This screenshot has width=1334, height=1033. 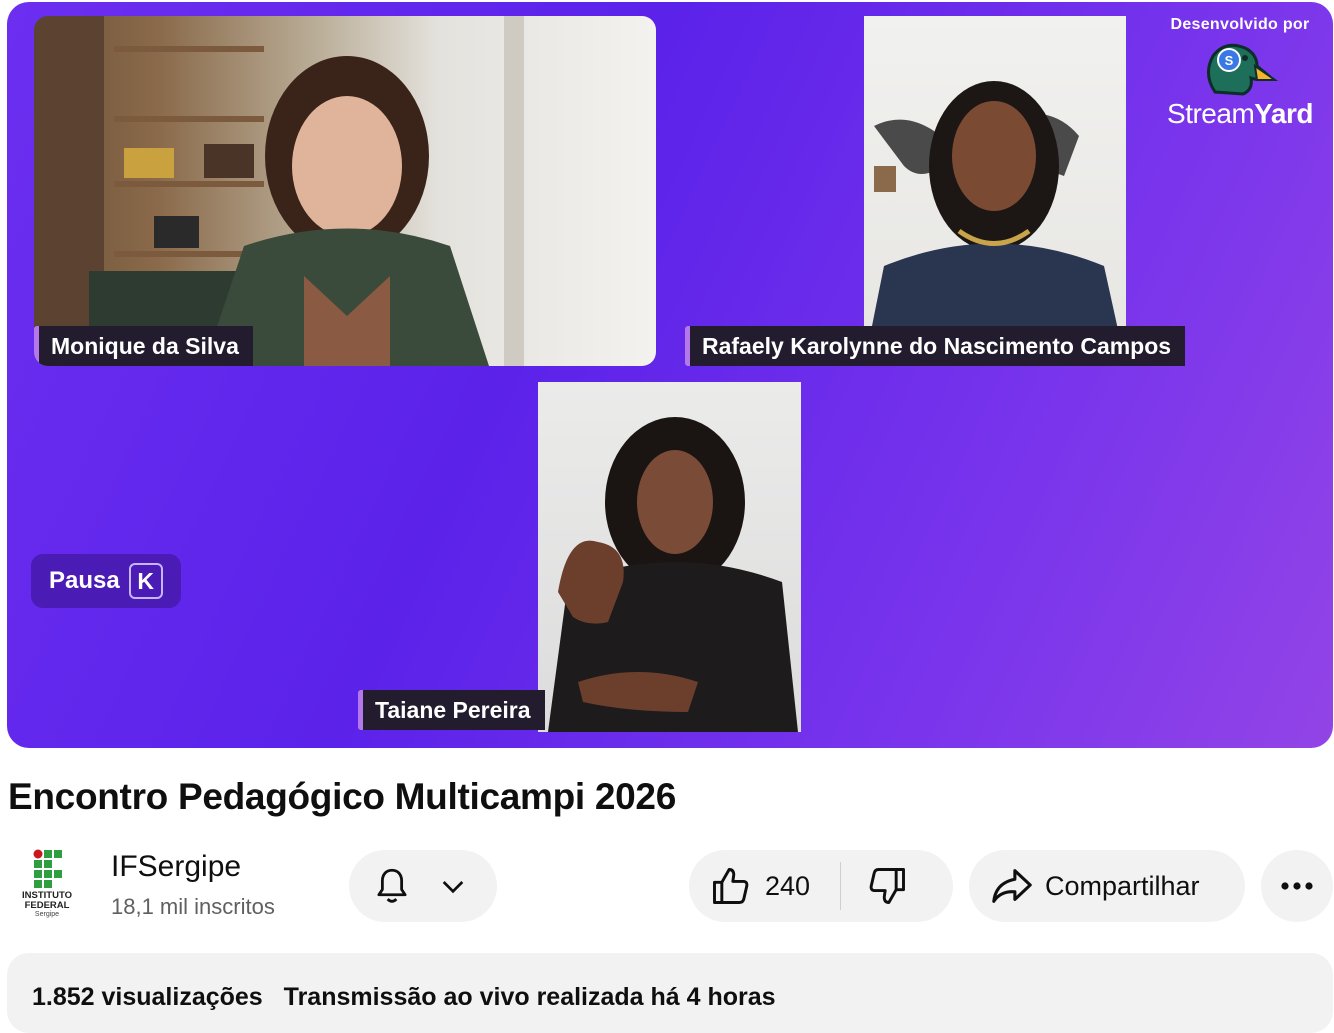 What do you see at coordinates (47, 914) in the screenshot?
I see `logo-text-line: Sergipe` at bounding box center [47, 914].